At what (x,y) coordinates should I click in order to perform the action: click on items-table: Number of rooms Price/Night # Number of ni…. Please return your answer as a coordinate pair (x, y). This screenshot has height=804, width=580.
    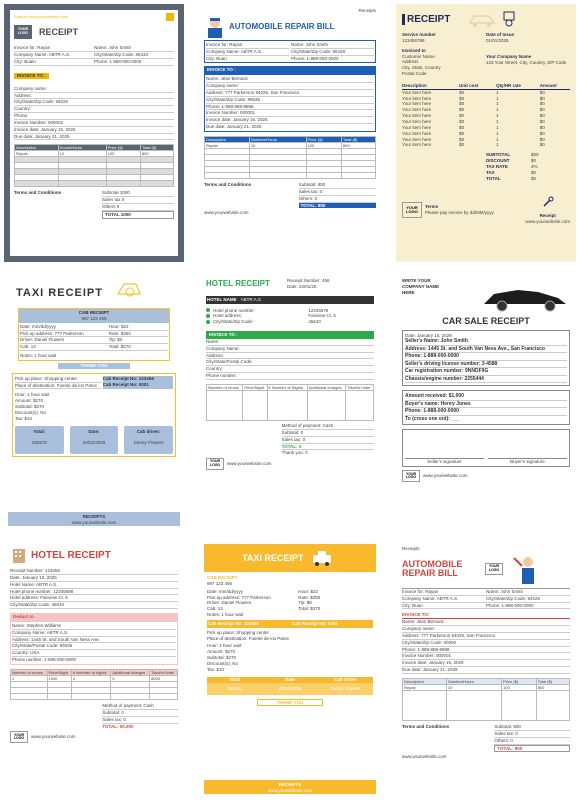
    Looking at the image, I should click on (94, 684).